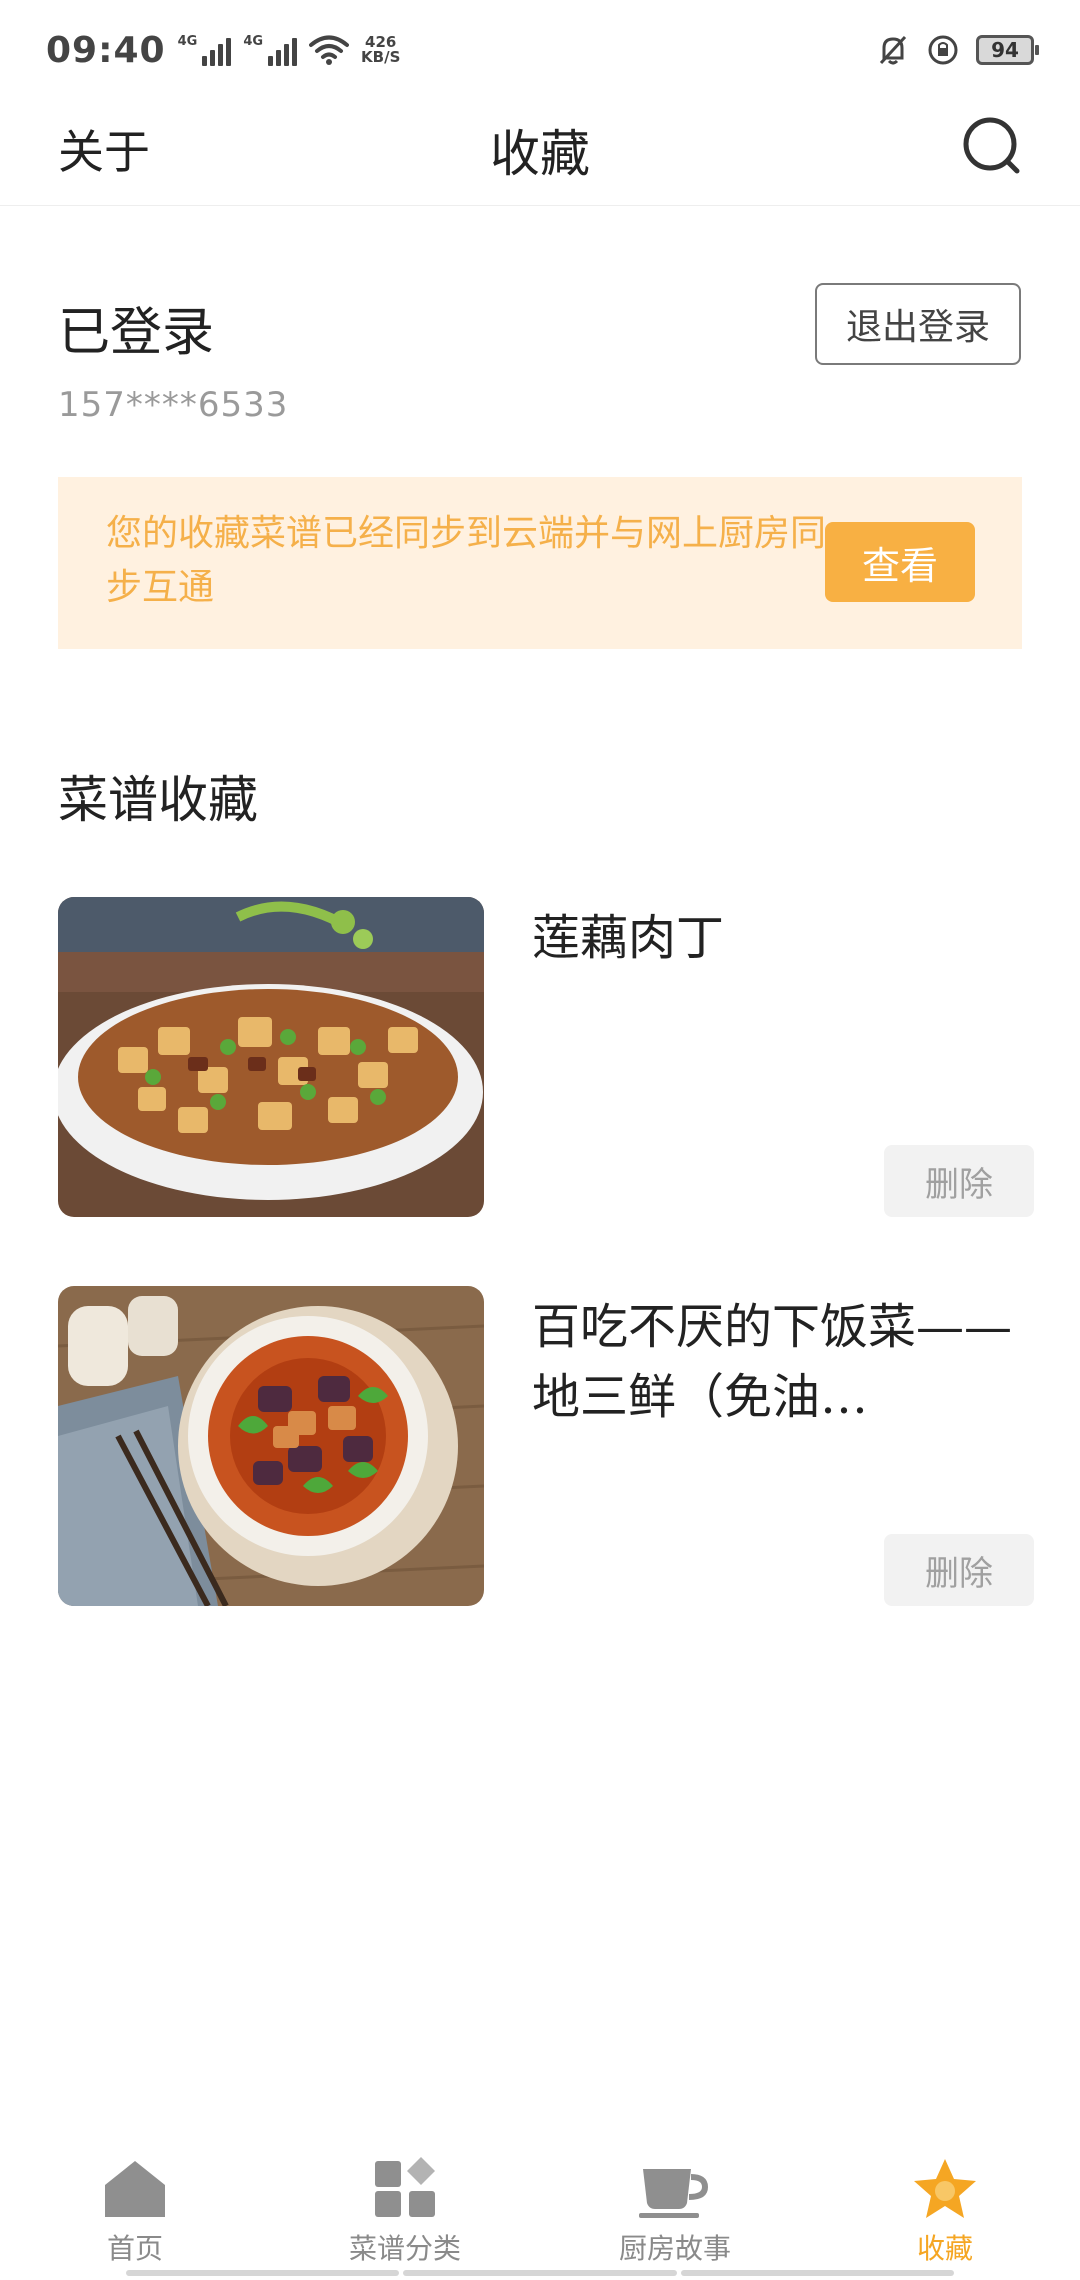 This screenshot has width=1080, height=2280. What do you see at coordinates (253, 41) in the screenshot?
I see `signal-type-label-2: 4G` at bounding box center [253, 41].